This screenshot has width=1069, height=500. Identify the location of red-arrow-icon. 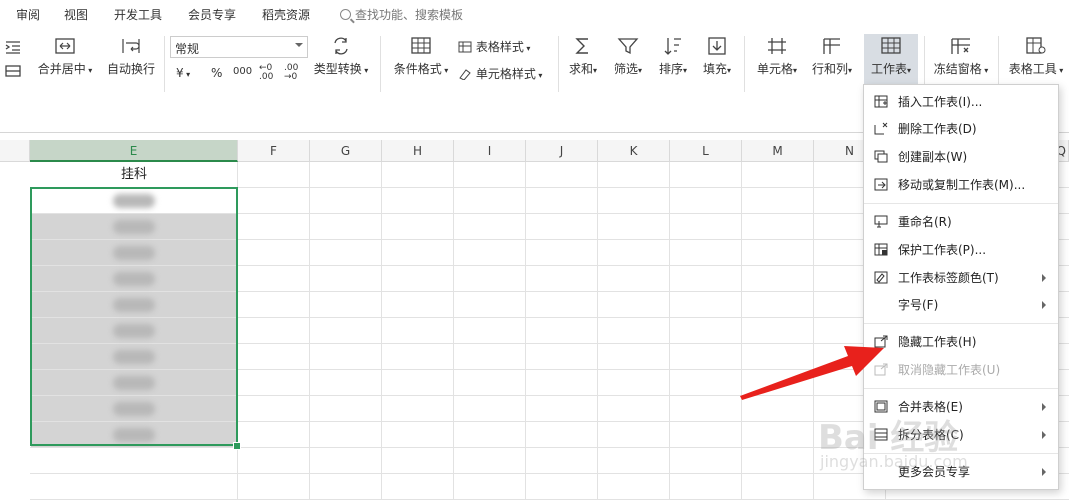
(812, 373).